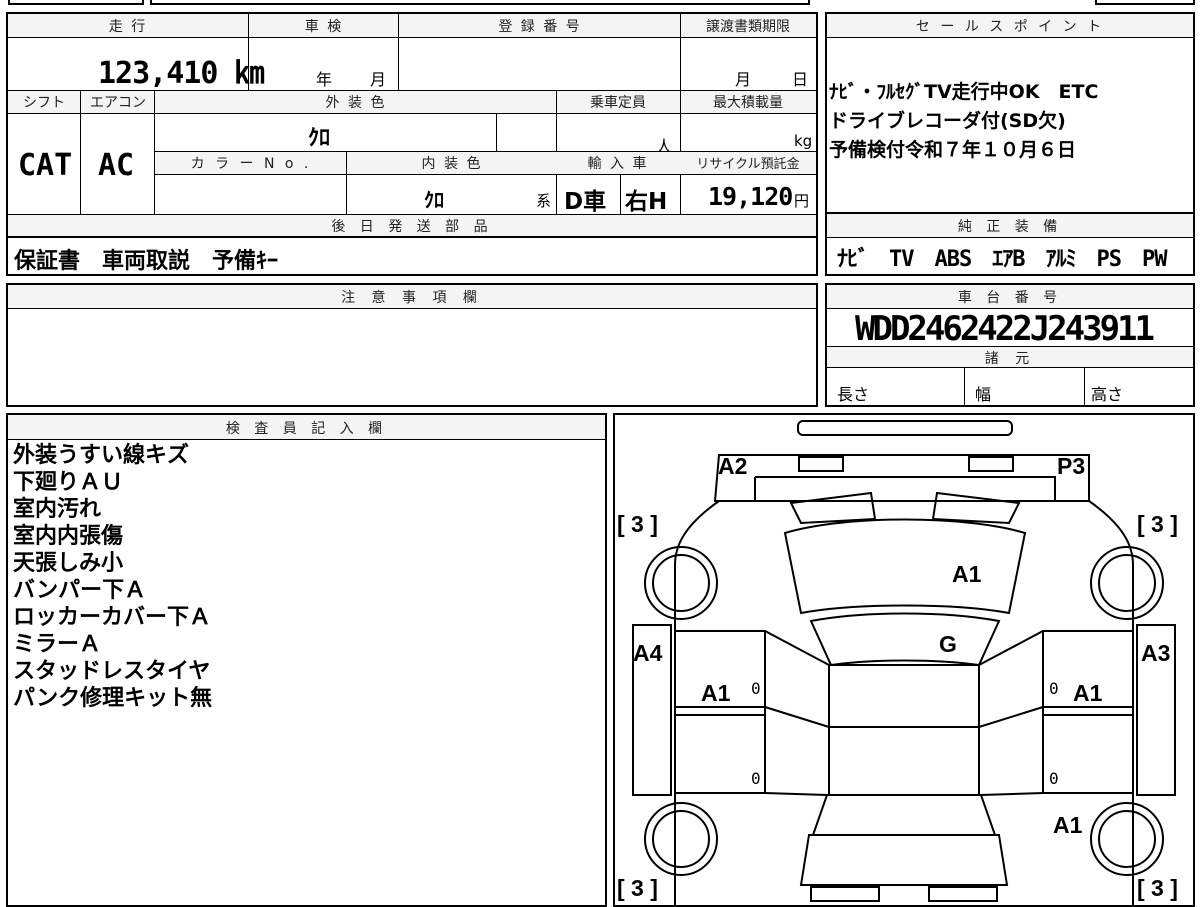 This screenshot has height=907, width=1200. I want to click on ext-color-label: 外 装 色, so click(356, 103).